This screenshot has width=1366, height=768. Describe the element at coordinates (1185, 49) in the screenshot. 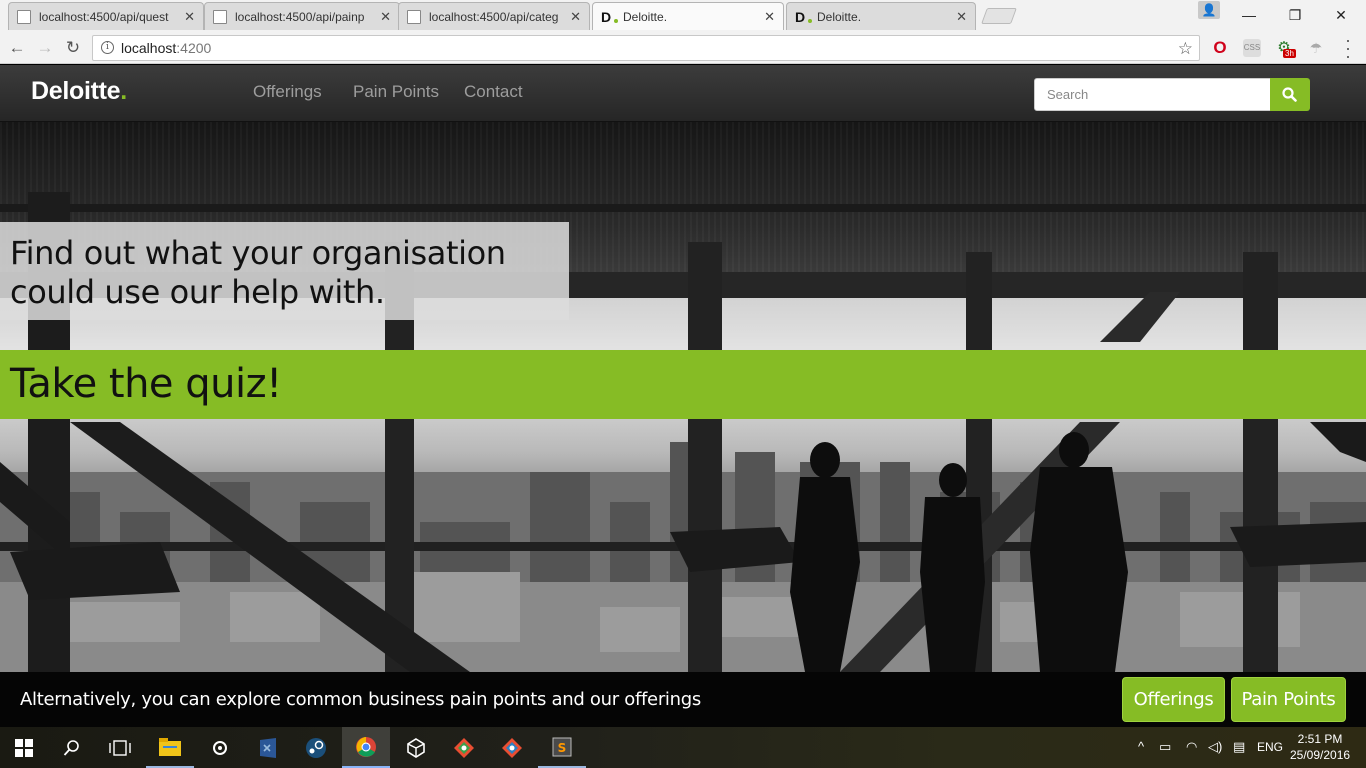

I see `bookmark-star-icon: ☆` at that location.